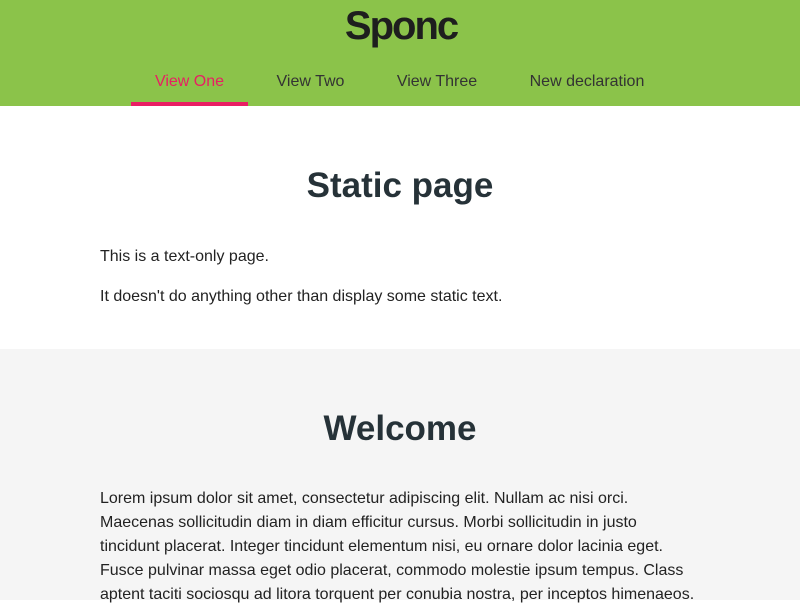 This screenshot has height=607, width=800. Describe the element at coordinates (184, 256) in the screenshot. I see `static-paragraph-1: This is a text-only page.` at that location.